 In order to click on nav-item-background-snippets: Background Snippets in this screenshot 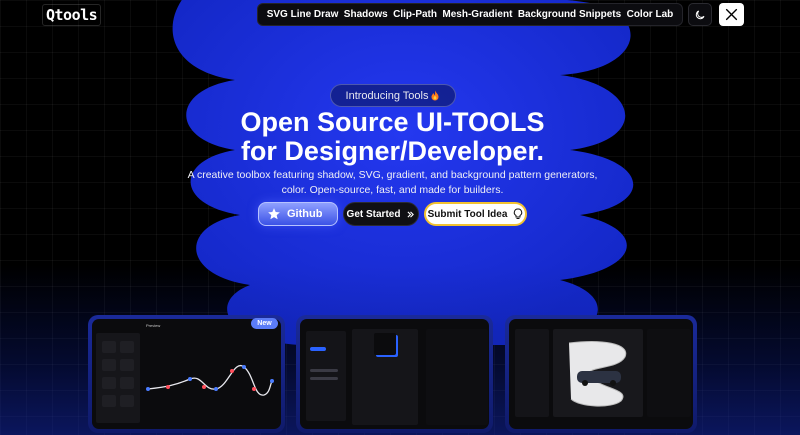, I will do `click(569, 14)`.